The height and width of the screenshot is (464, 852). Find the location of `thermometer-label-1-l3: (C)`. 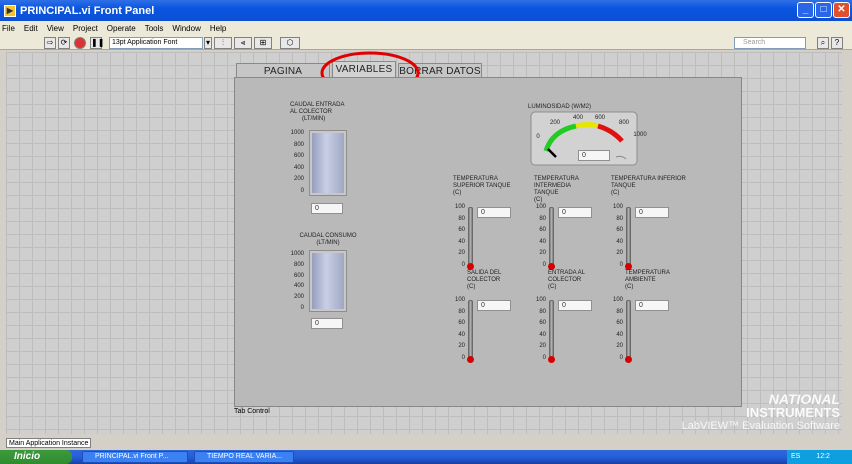

thermometer-label-1-l3: (C) is located at coordinates (538, 200).